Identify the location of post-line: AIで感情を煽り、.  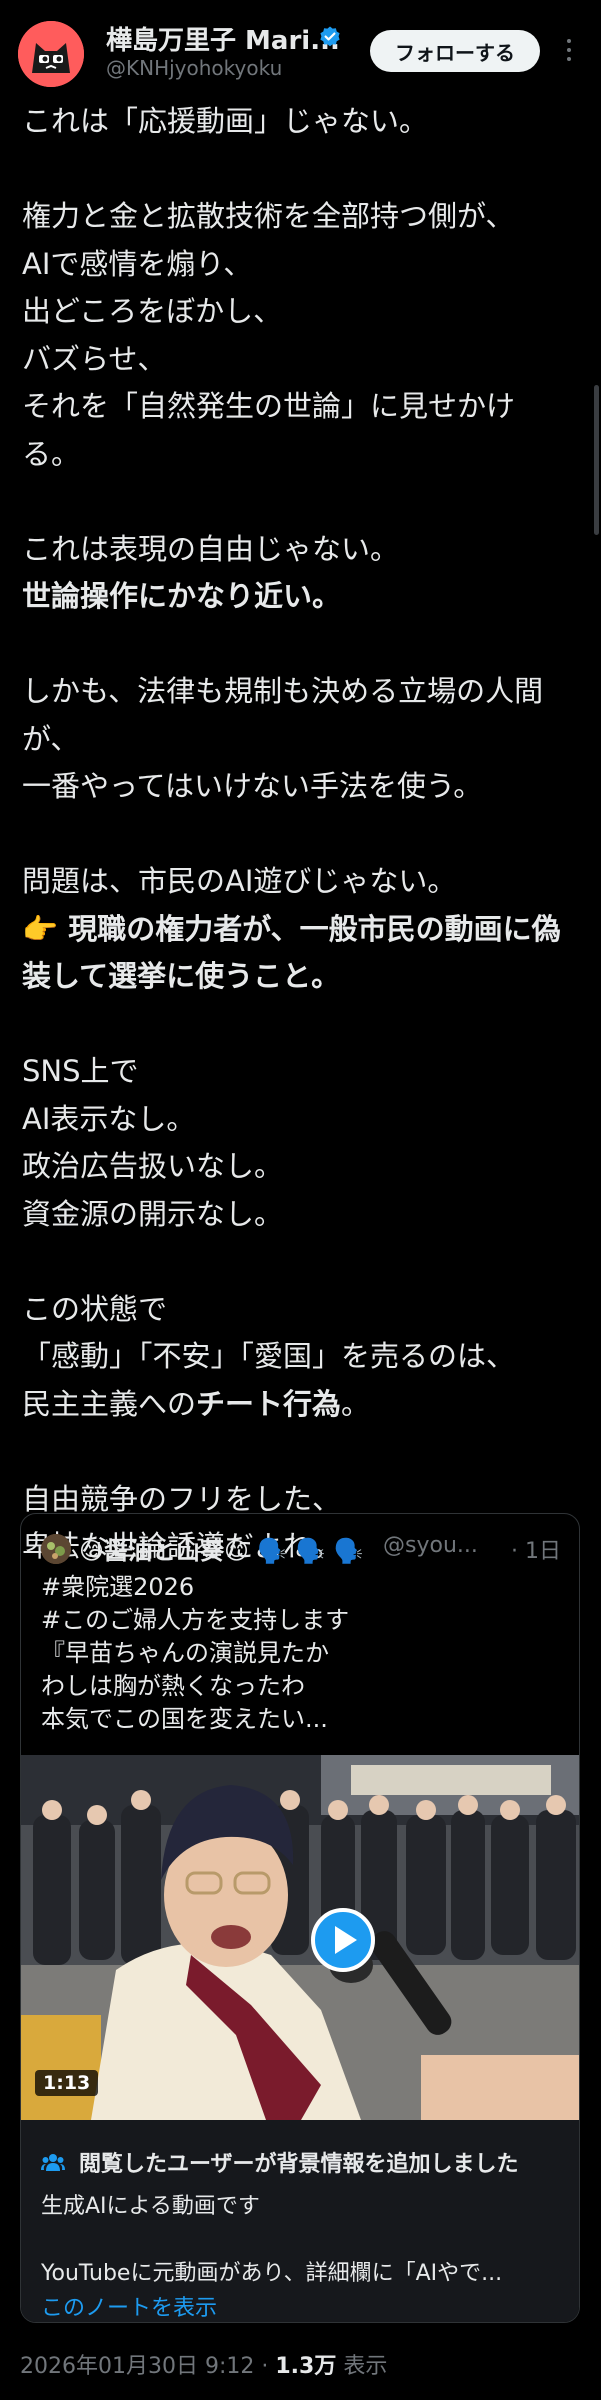
(137, 263).